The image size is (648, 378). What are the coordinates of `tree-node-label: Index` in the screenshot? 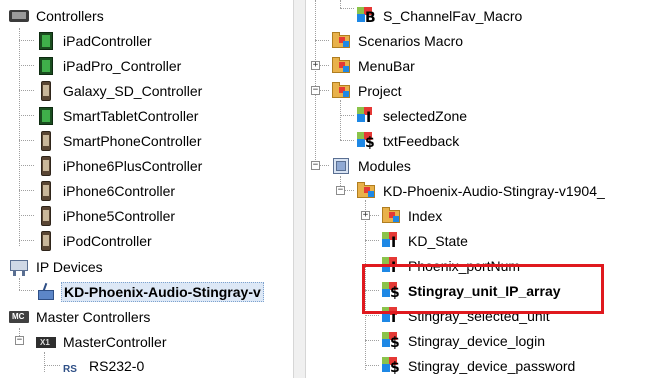 It's located at (425, 215).